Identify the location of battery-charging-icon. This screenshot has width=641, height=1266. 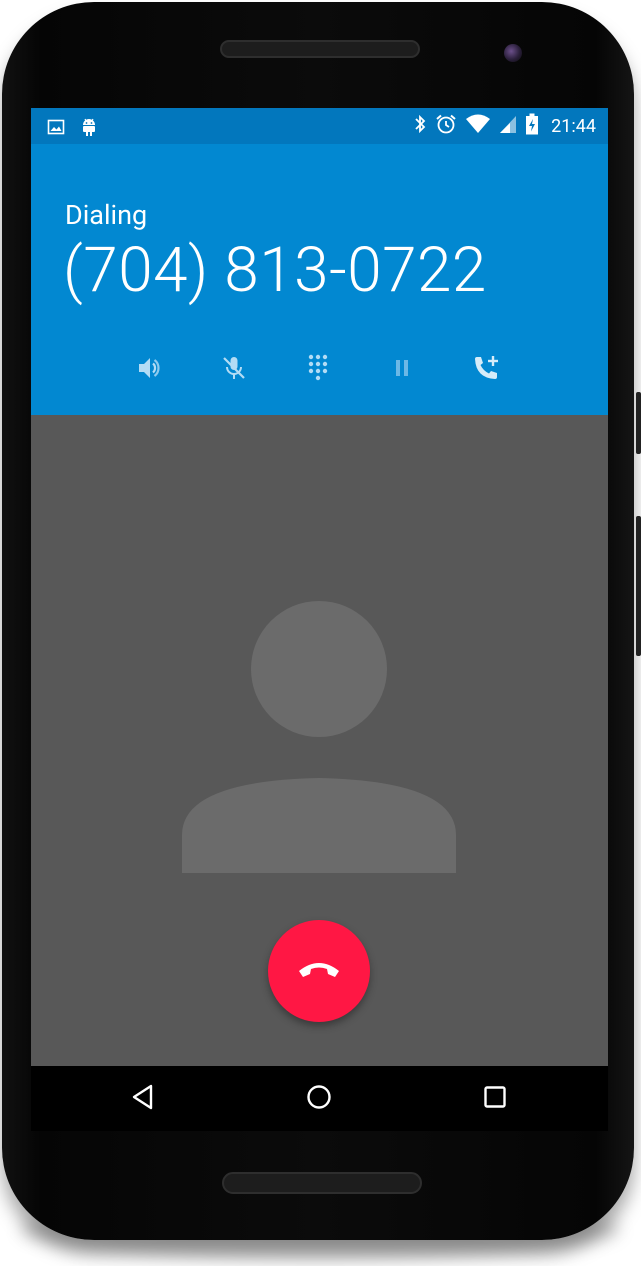
(532, 126).